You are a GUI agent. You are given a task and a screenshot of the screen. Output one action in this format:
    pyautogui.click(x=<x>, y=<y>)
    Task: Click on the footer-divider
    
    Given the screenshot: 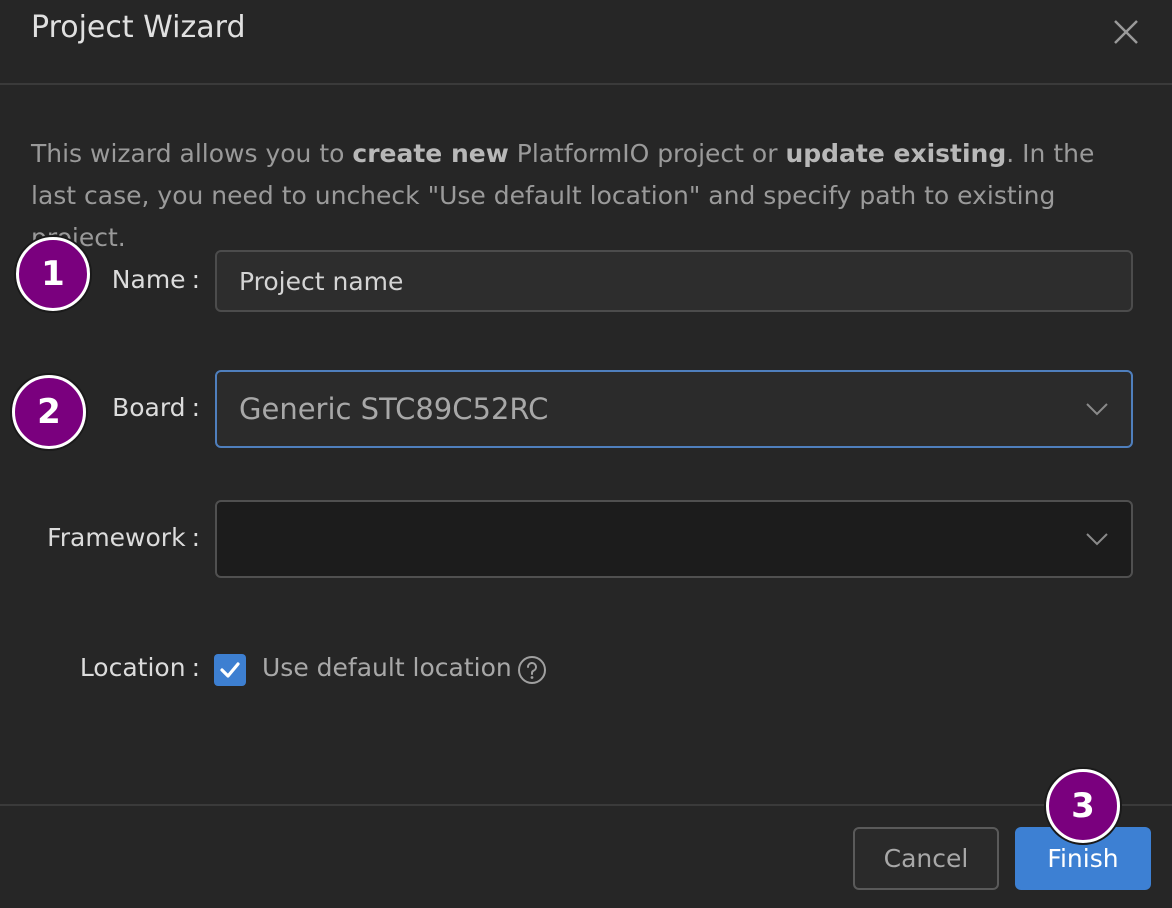 What is the action you would take?
    pyautogui.click(x=586, y=805)
    